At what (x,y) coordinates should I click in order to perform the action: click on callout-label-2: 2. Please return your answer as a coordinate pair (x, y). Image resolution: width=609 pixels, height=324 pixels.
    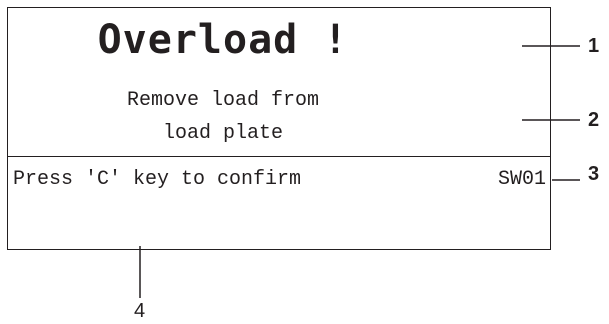
    Looking at the image, I should click on (594, 120).